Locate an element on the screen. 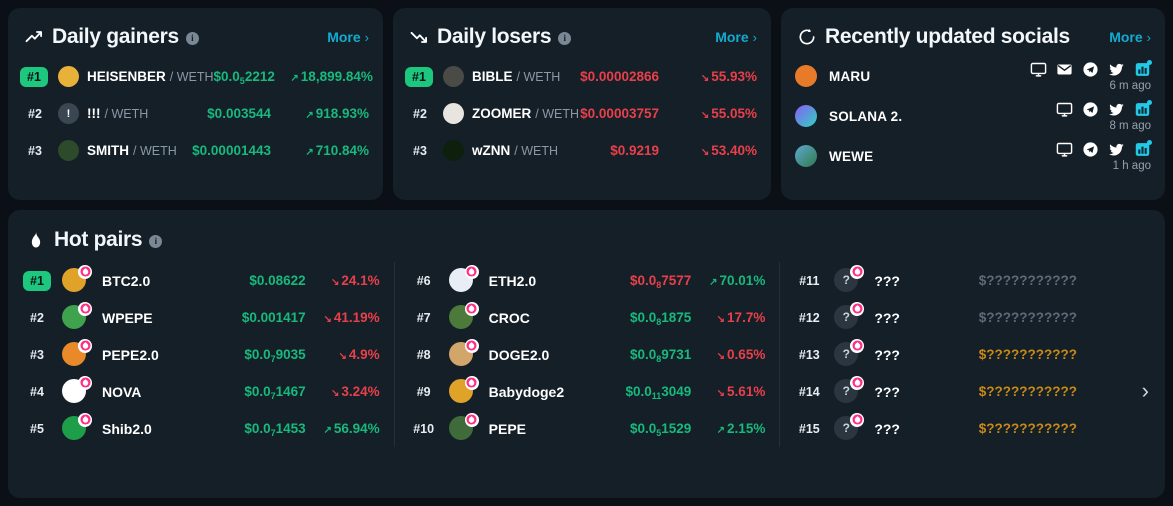 The height and width of the screenshot is (506, 1173). table-row: #4 NOVA $0.071467 ↘ 3.24% is located at coordinates (200, 391).